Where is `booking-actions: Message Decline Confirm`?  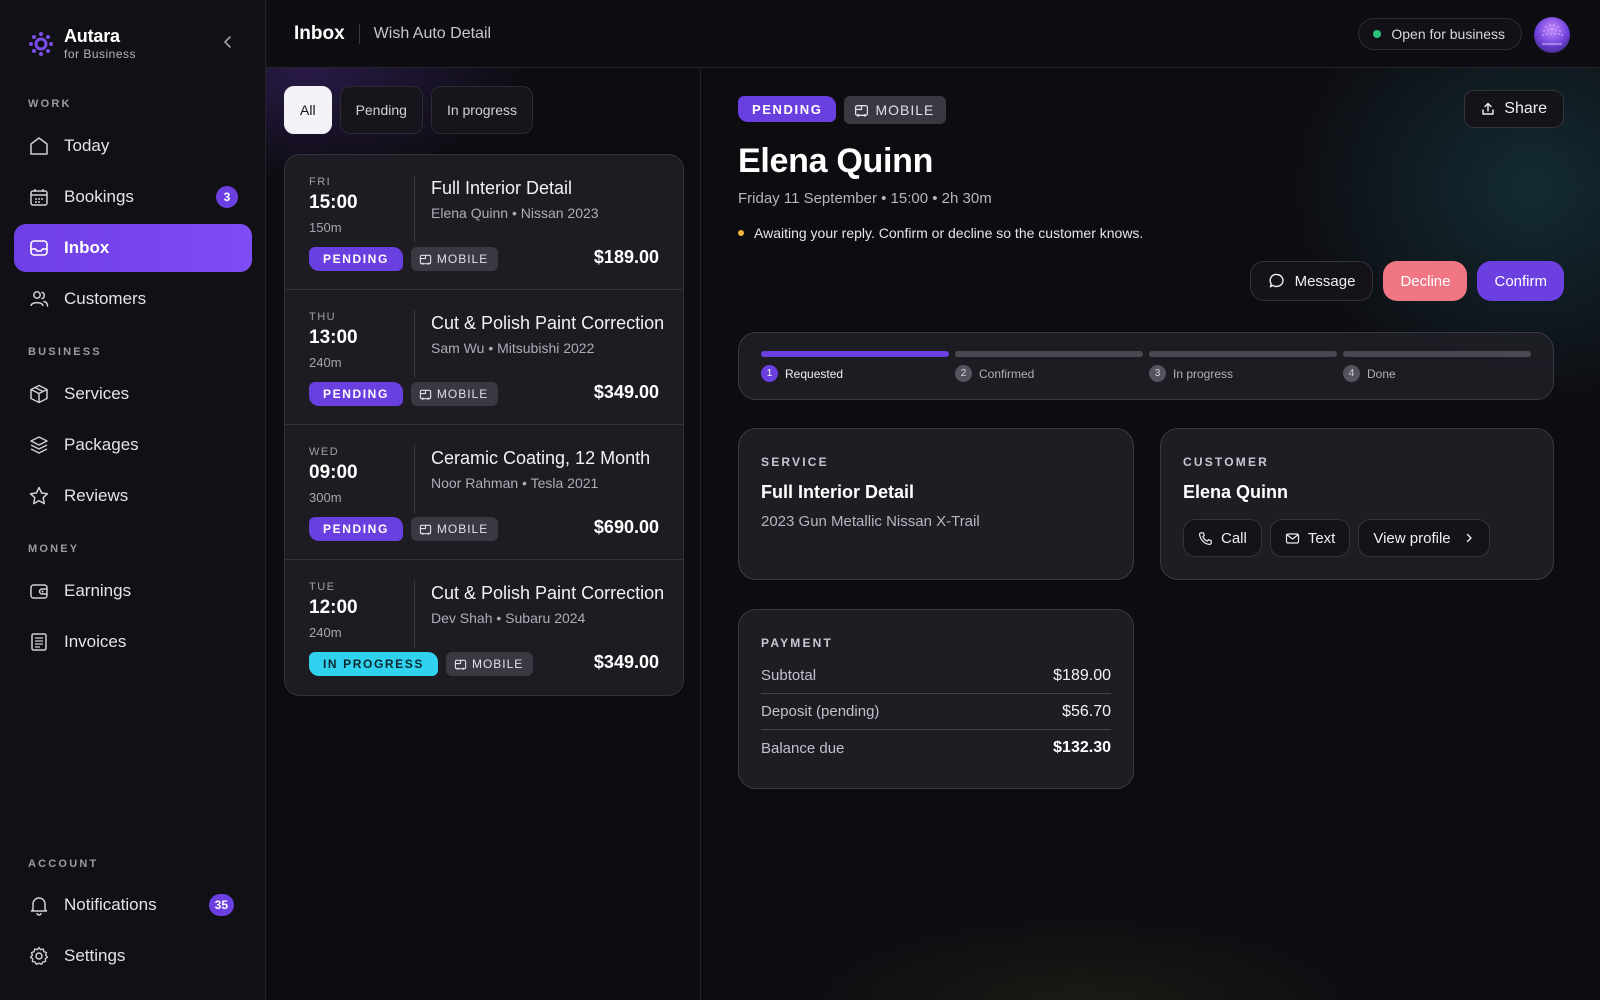 booking-actions: Message Decline Confirm is located at coordinates (1406, 281).